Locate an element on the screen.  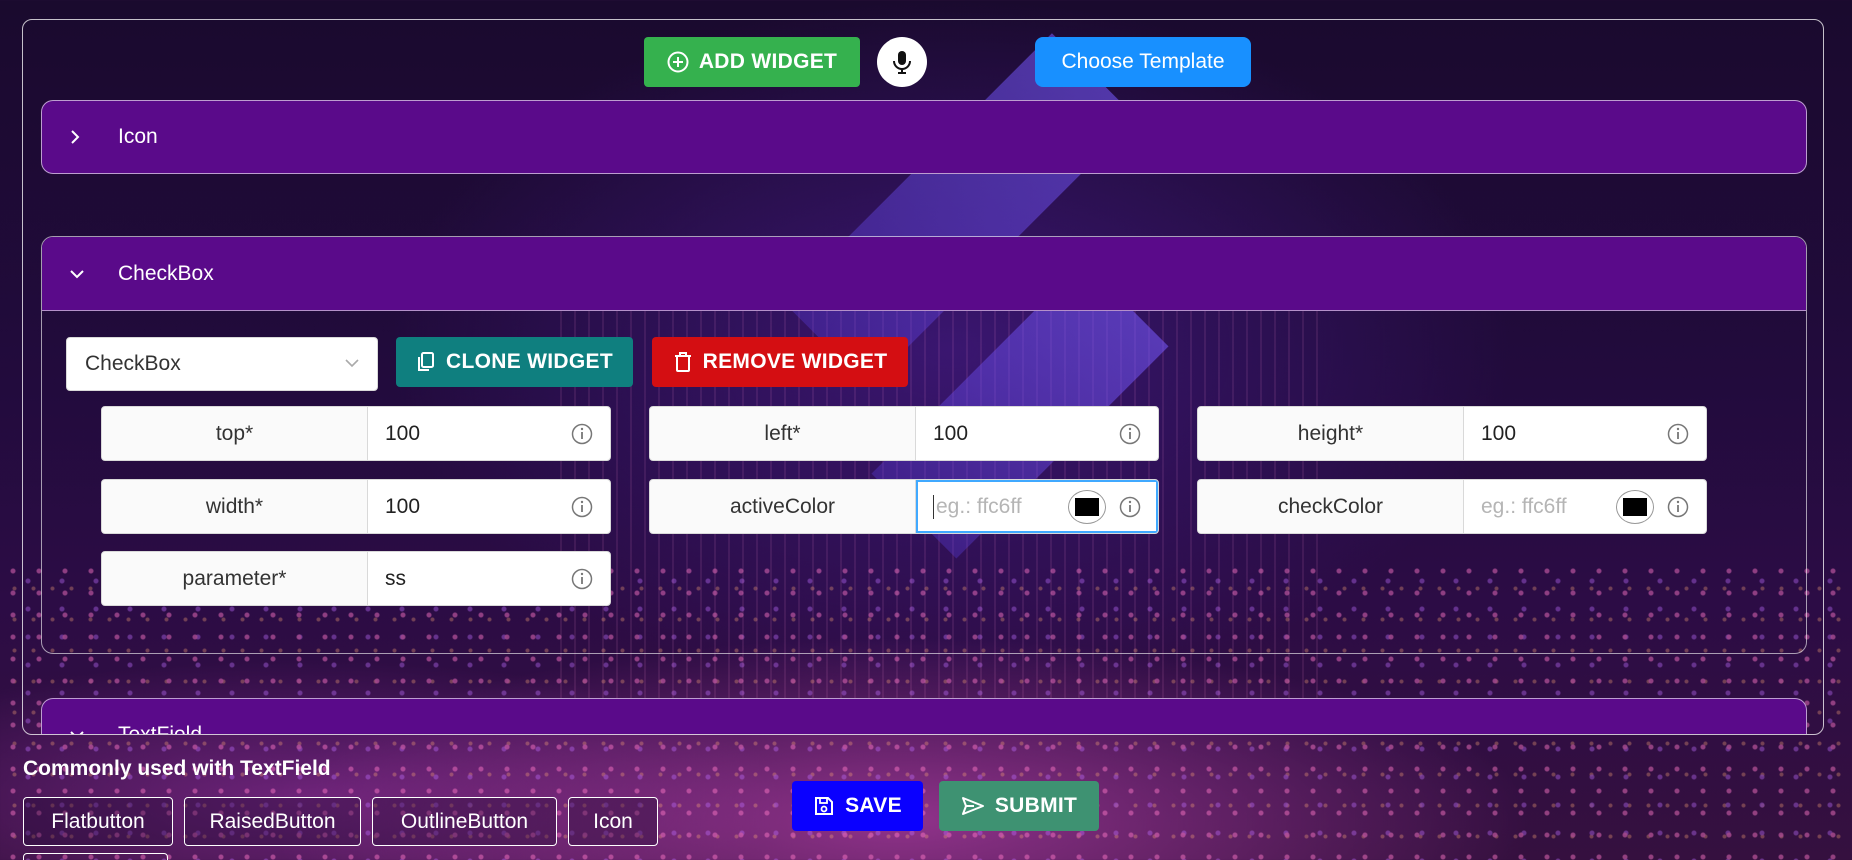
field-height: height* 100 is located at coordinates (1452, 433).